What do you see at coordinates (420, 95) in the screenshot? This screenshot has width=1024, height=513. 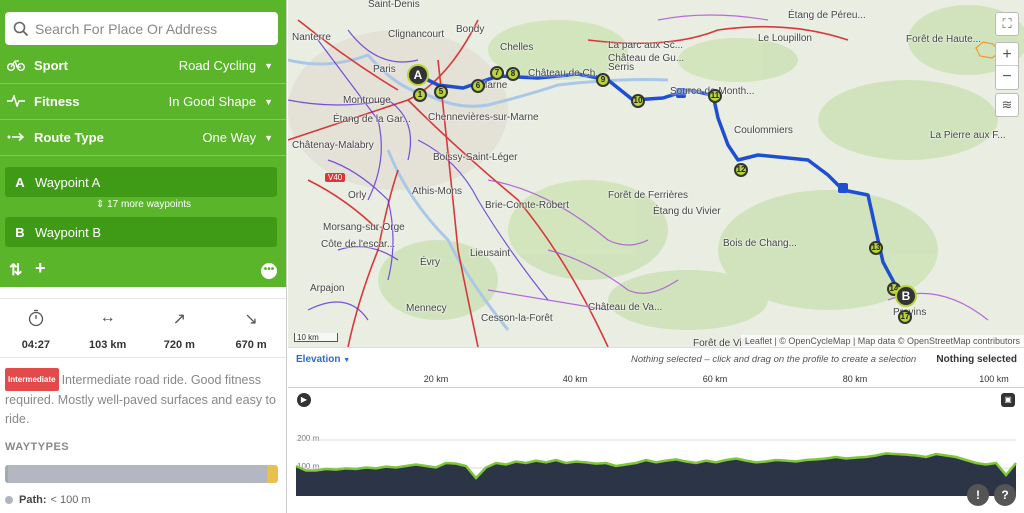 I see `route-marker: 1` at bounding box center [420, 95].